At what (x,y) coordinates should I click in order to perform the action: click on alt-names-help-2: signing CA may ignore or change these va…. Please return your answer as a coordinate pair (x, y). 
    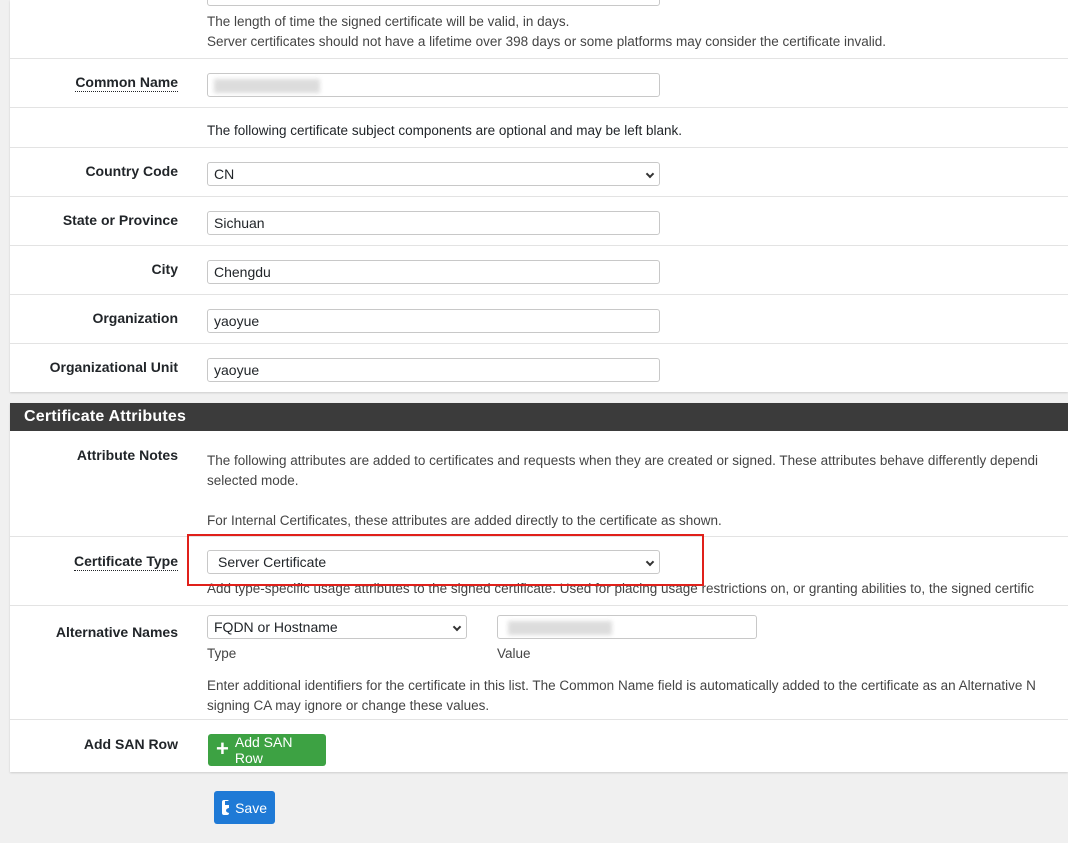
    Looking at the image, I should click on (348, 705).